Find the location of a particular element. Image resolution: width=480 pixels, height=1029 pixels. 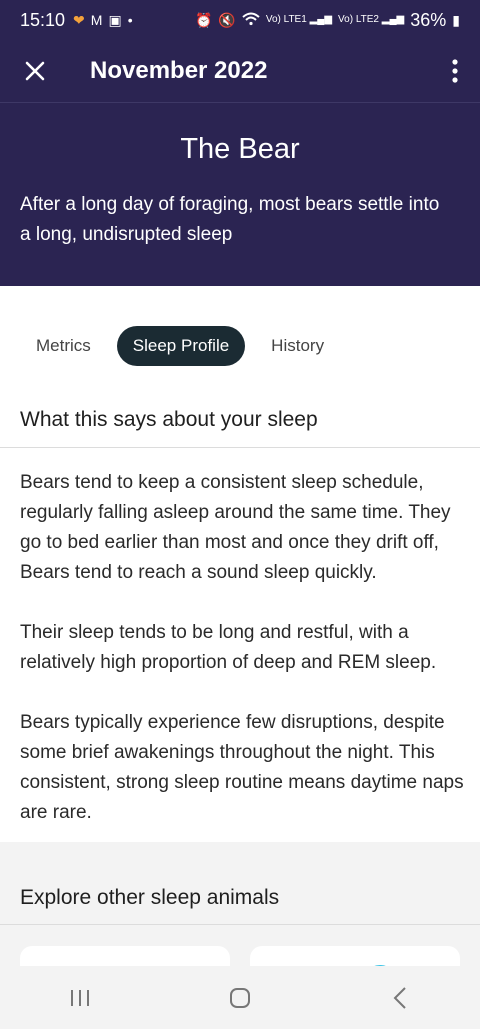

system-nav-bar is located at coordinates (240, 997).